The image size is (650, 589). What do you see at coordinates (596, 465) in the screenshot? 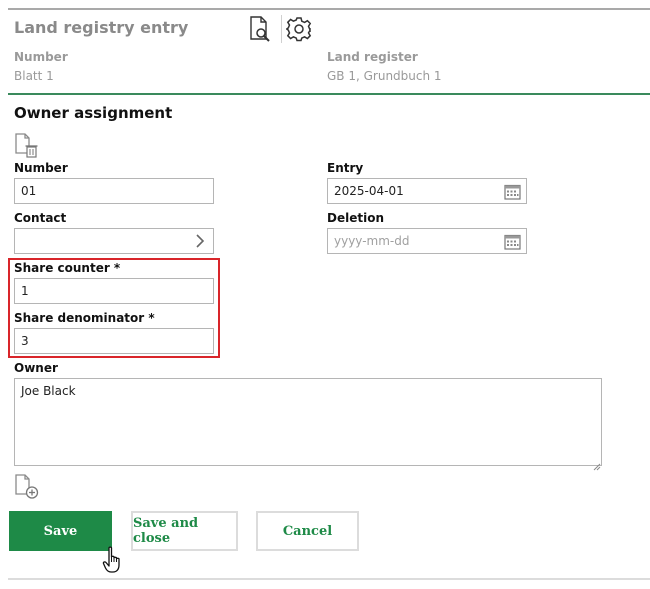
I see `resize-grip-icon` at bounding box center [596, 465].